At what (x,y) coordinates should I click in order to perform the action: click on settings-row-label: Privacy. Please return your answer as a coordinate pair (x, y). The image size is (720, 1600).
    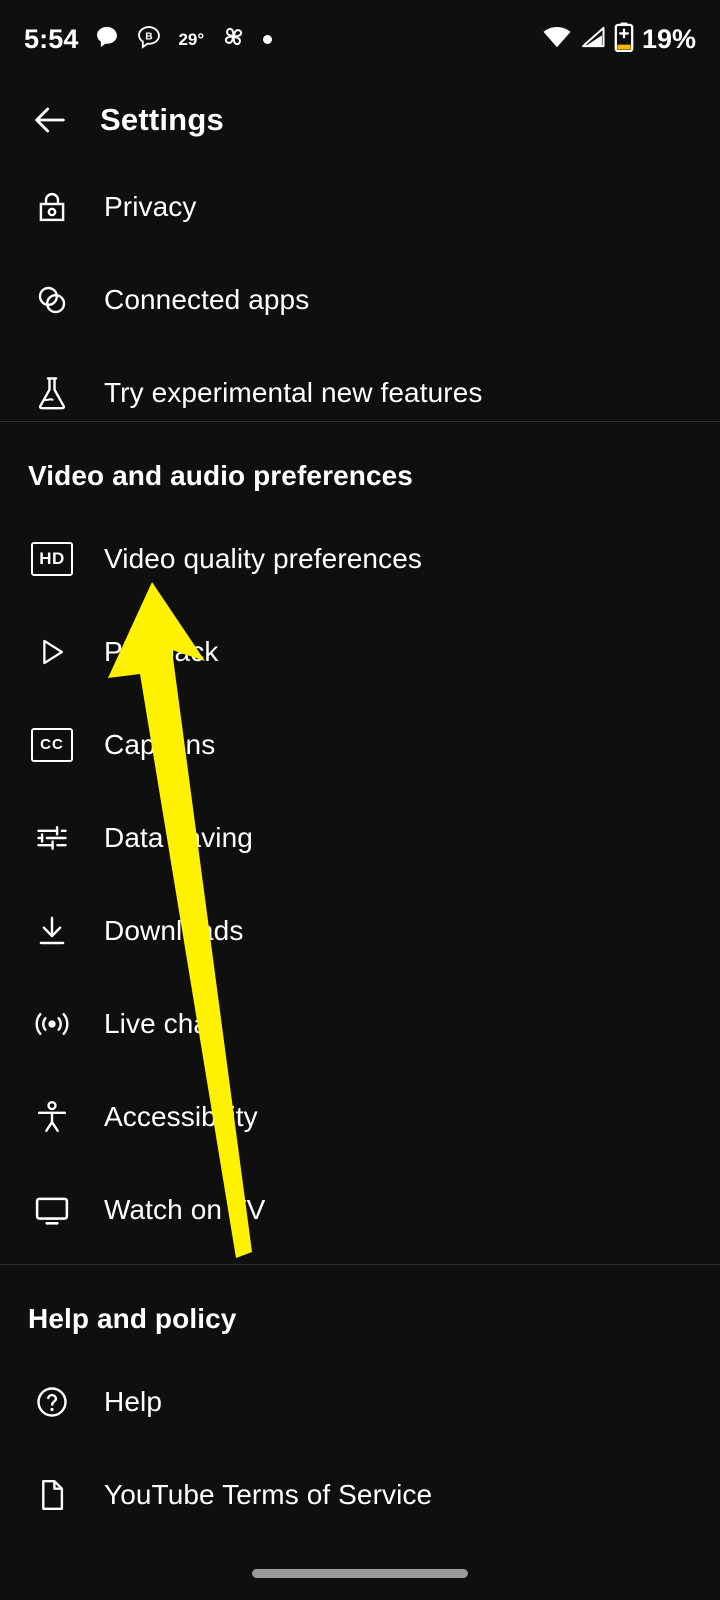
    Looking at the image, I should click on (150, 206).